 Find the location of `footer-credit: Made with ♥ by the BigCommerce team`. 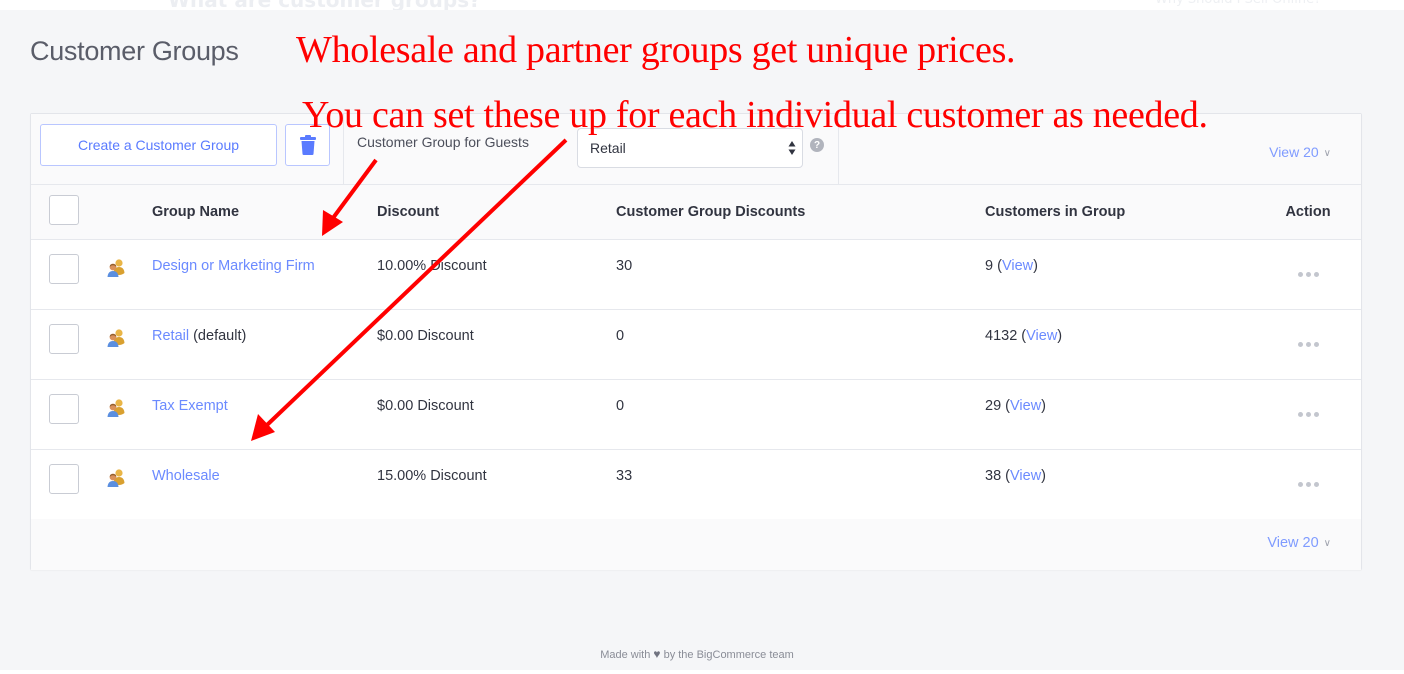

footer-credit: Made with ♥ by the BigCommerce team is located at coordinates (697, 654).